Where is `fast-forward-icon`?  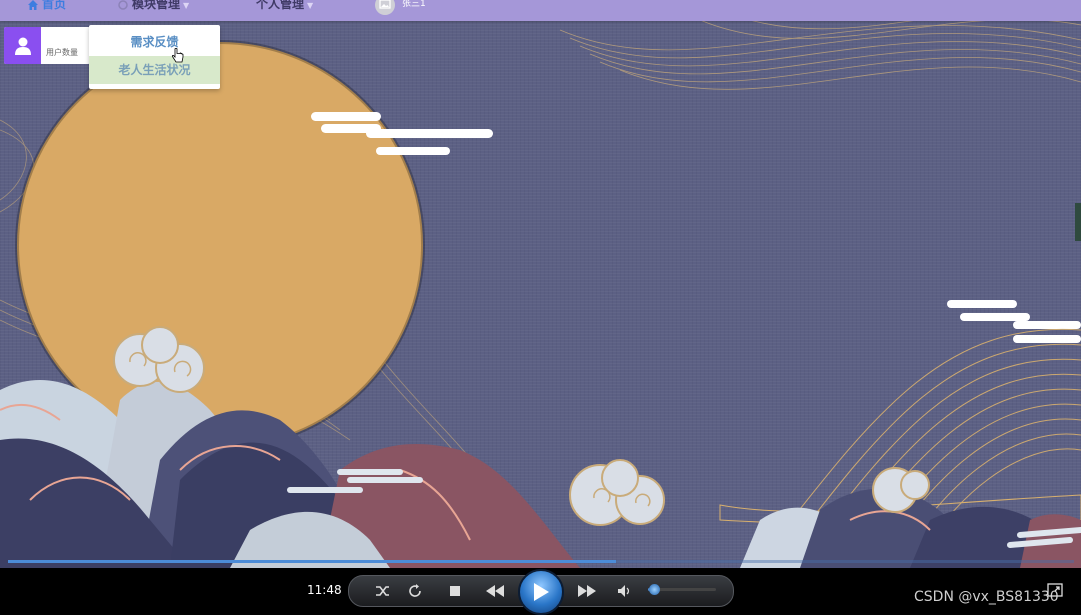
fast-forward-icon is located at coordinates (587, 591).